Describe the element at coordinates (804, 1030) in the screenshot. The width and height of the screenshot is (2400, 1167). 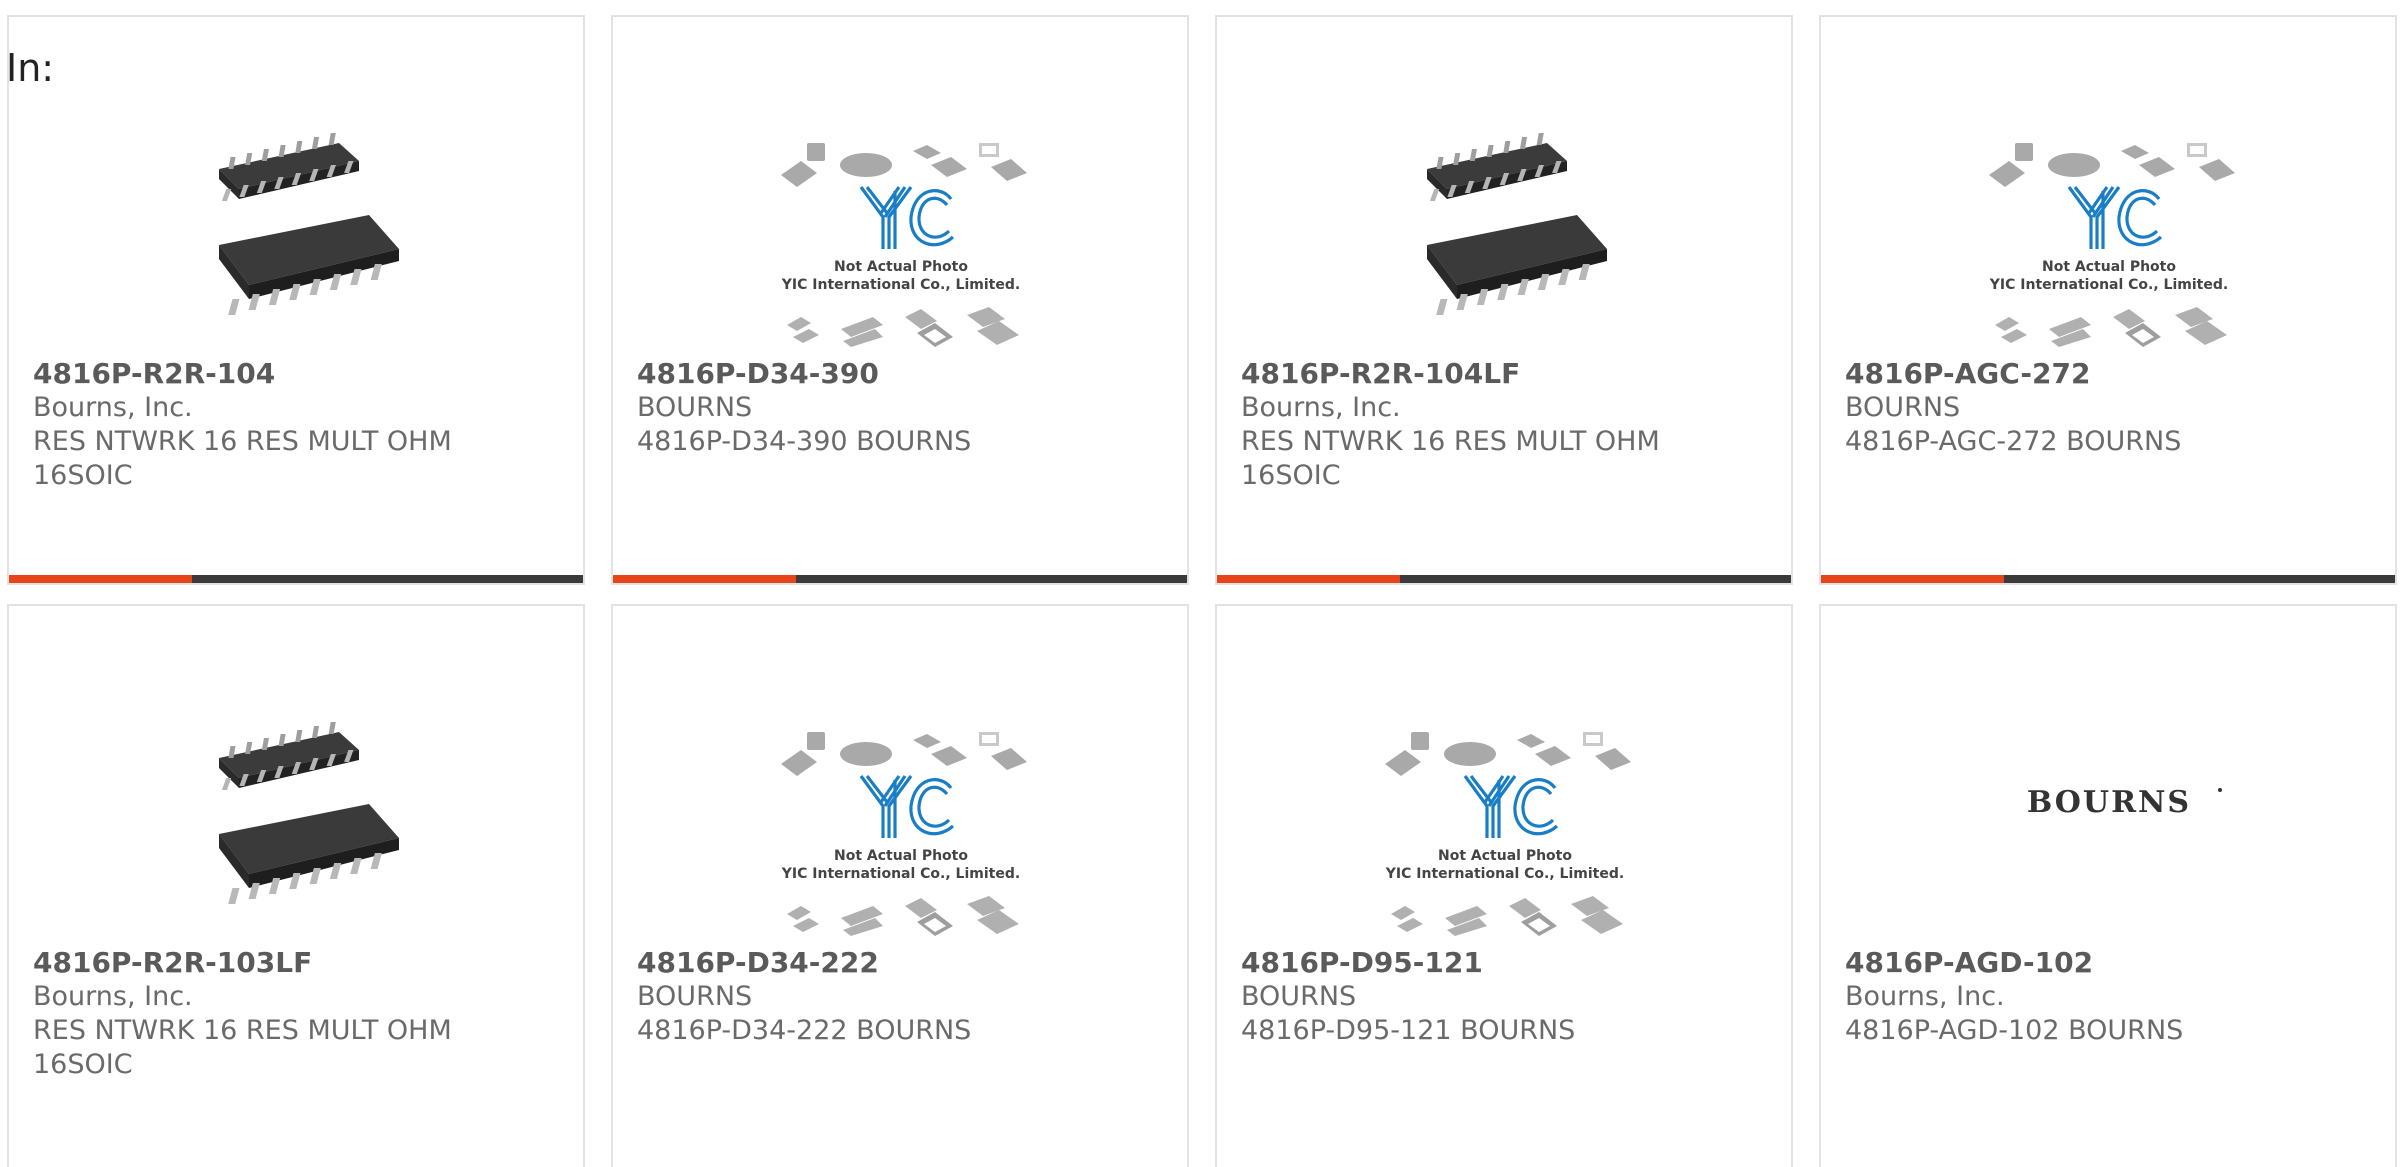
I see `description: 4816P-D34-222 BOURNS` at that location.